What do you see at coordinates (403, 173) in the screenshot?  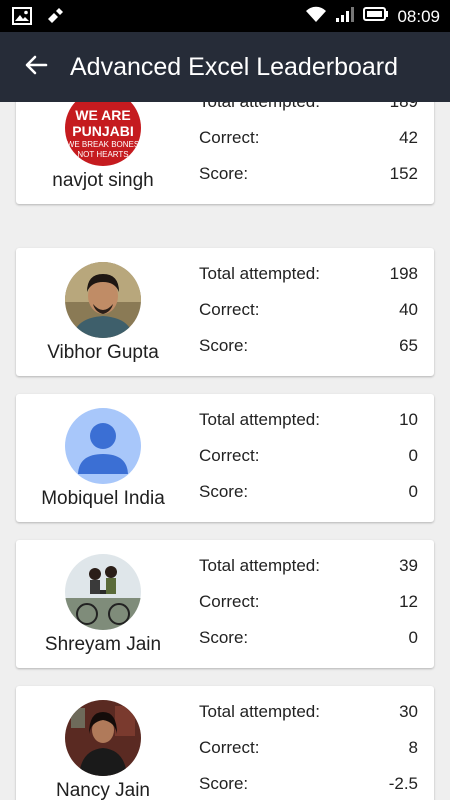 I see `score-value: 152` at bounding box center [403, 173].